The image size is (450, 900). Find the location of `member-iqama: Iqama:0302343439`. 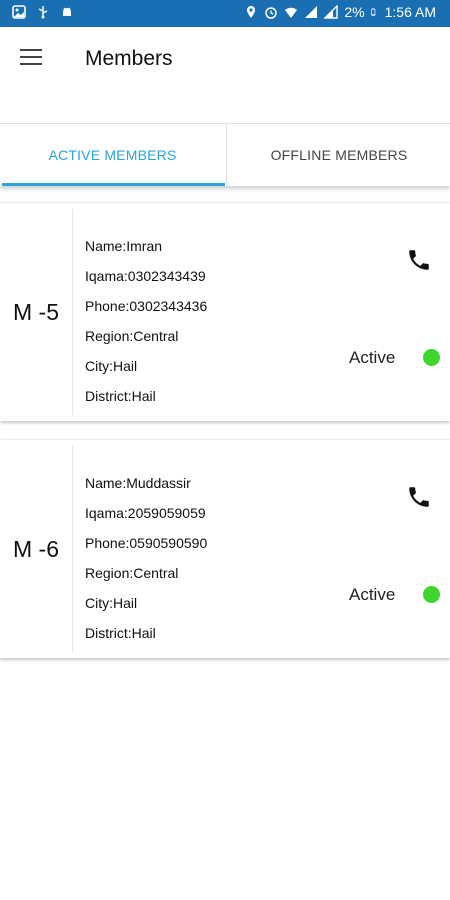

member-iqama: Iqama:0302343439 is located at coordinates (145, 276).